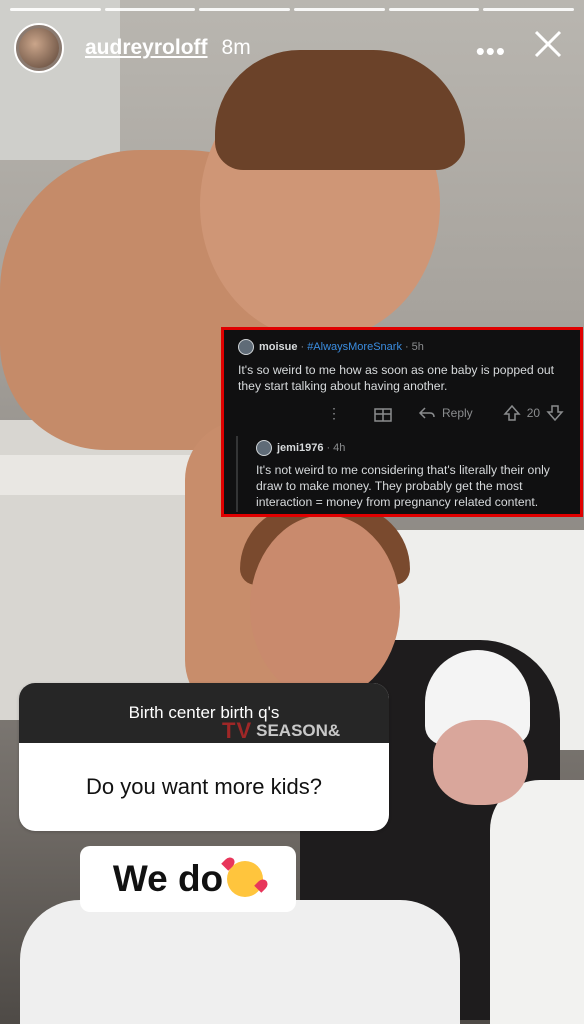  What do you see at coordinates (426, 413) in the screenshot?
I see `reply-icon` at bounding box center [426, 413].